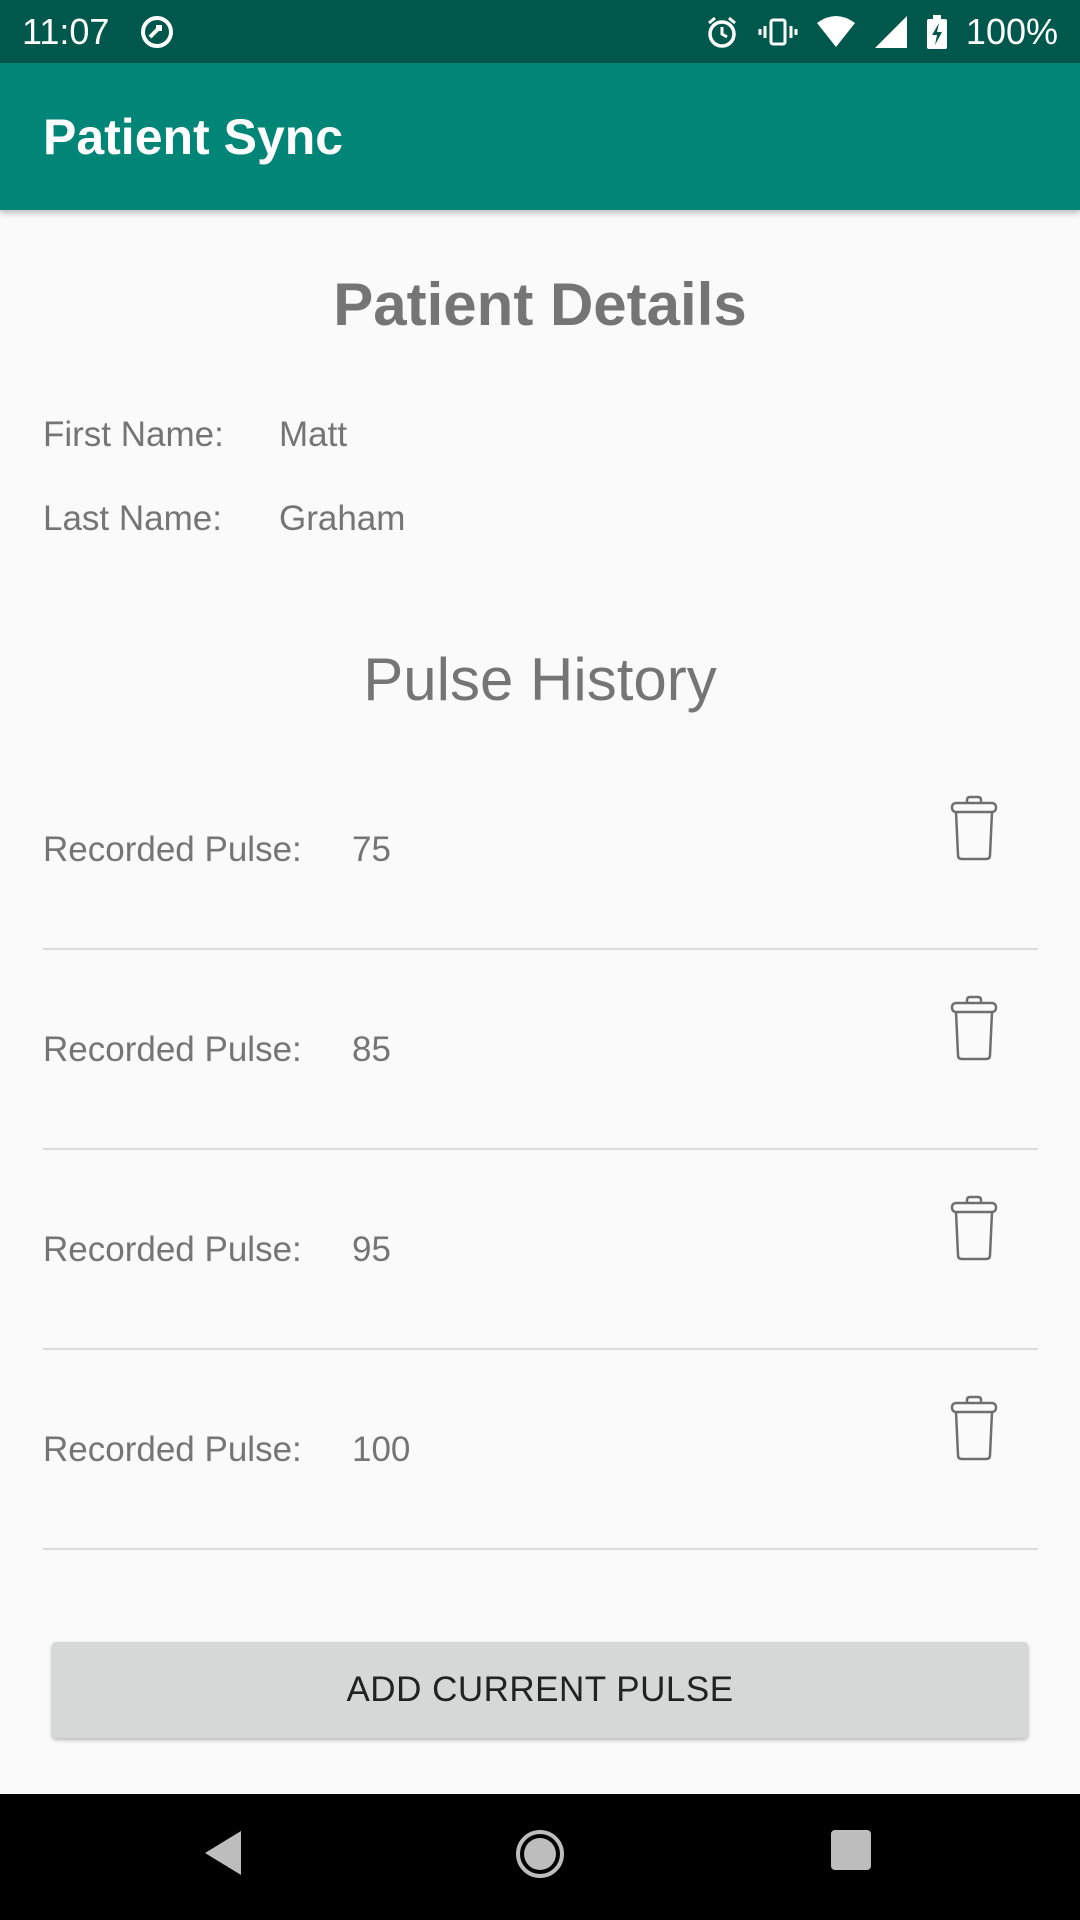  Describe the element at coordinates (371, 1249) in the screenshot. I see `pulse-value: 95` at that location.